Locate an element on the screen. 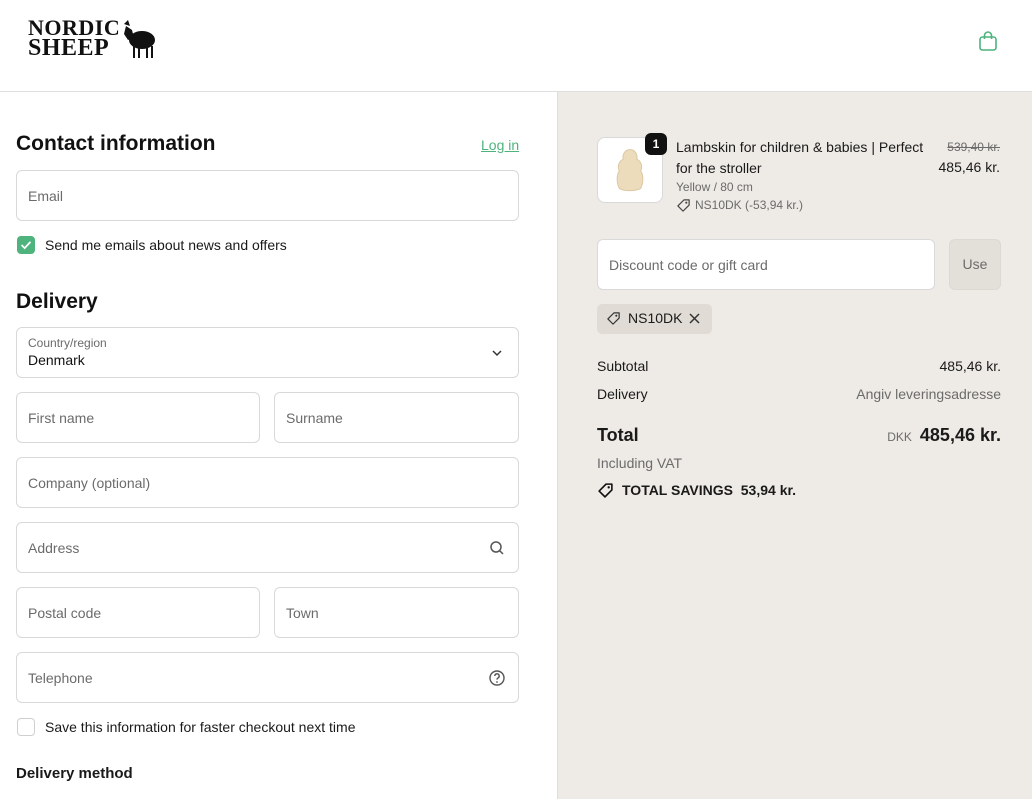  brand-wordmark: NORDIC SHEEP is located at coordinates (74, 39).